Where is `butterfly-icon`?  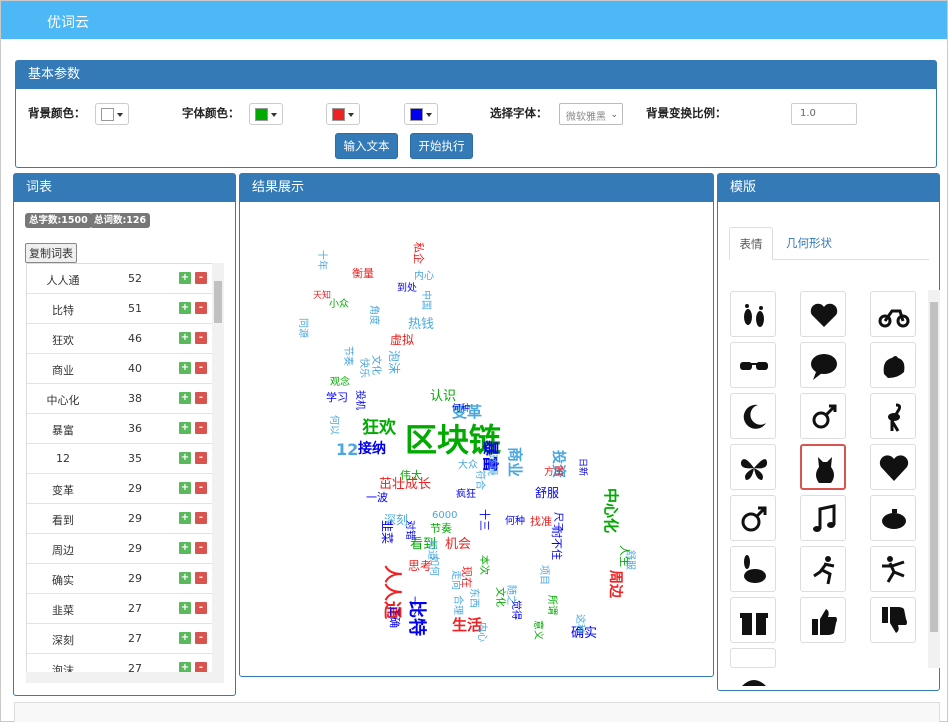 butterfly-icon is located at coordinates (754, 469).